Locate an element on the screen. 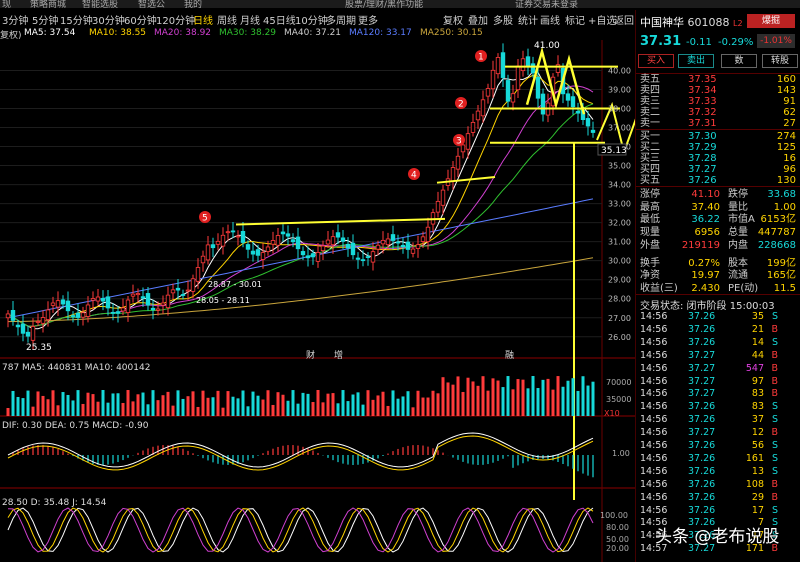 This screenshot has width=800, height=562. period-weekly: 周线 is located at coordinates (227, 19).